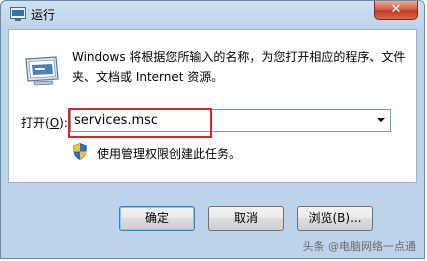 Image resolution: width=427 pixels, height=261 pixels. I want to click on cancel-button: 取消, so click(246, 218).